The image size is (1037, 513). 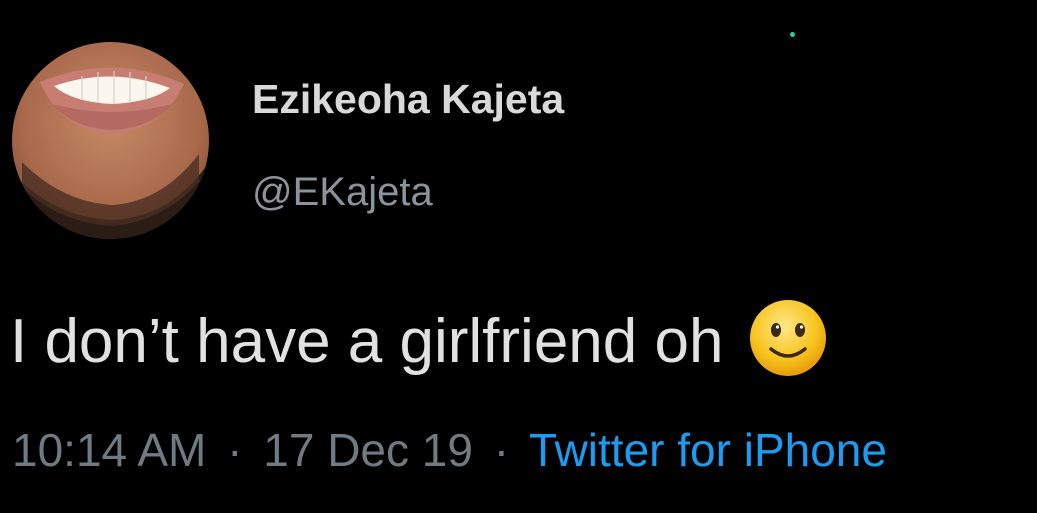 What do you see at coordinates (788, 338) in the screenshot?
I see `slightly-smiling-face-icon` at bounding box center [788, 338].